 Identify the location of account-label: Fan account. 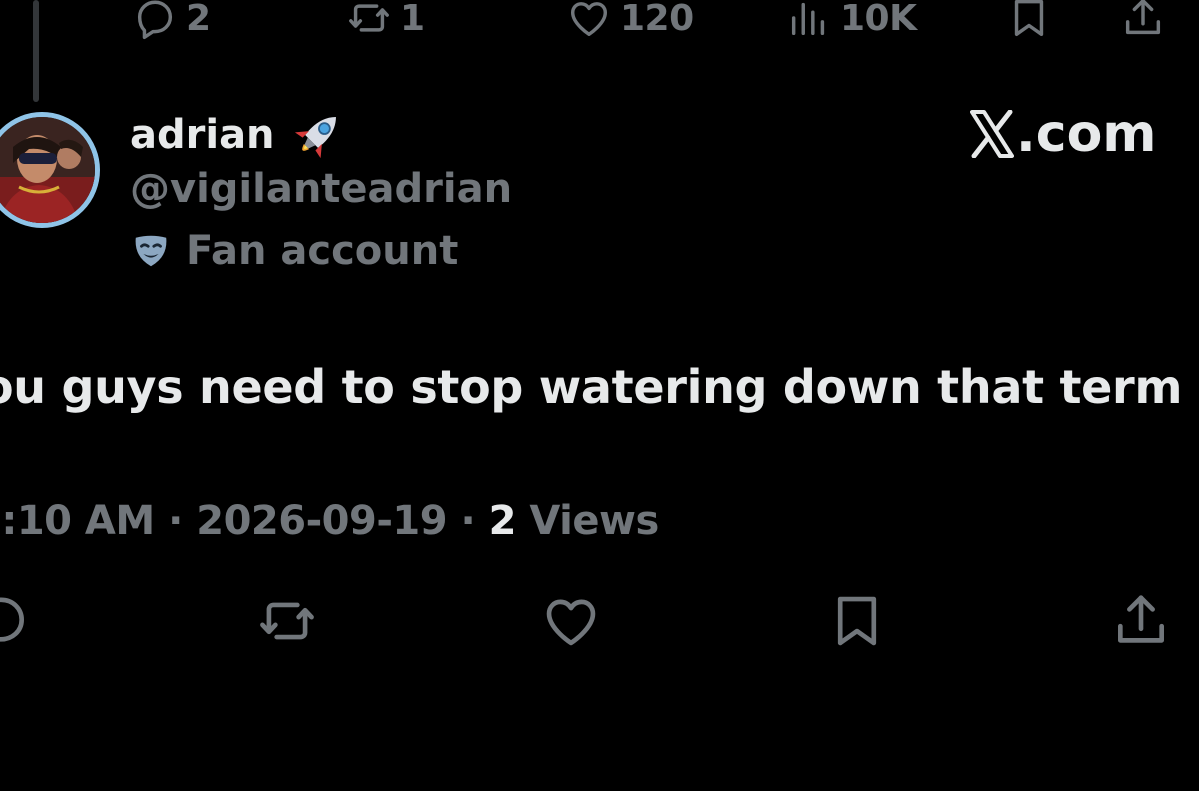
(295, 251).